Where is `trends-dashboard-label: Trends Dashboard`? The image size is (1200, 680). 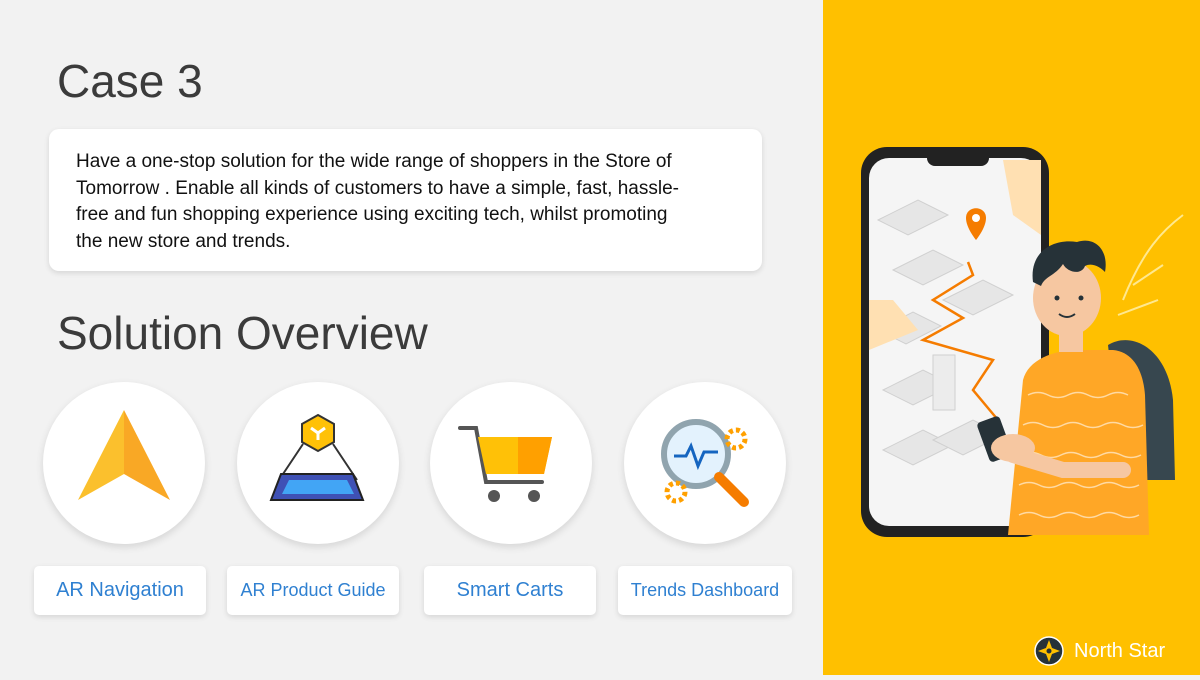
trends-dashboard-label: Trends Dashboard is located at coordinates (705, 590).